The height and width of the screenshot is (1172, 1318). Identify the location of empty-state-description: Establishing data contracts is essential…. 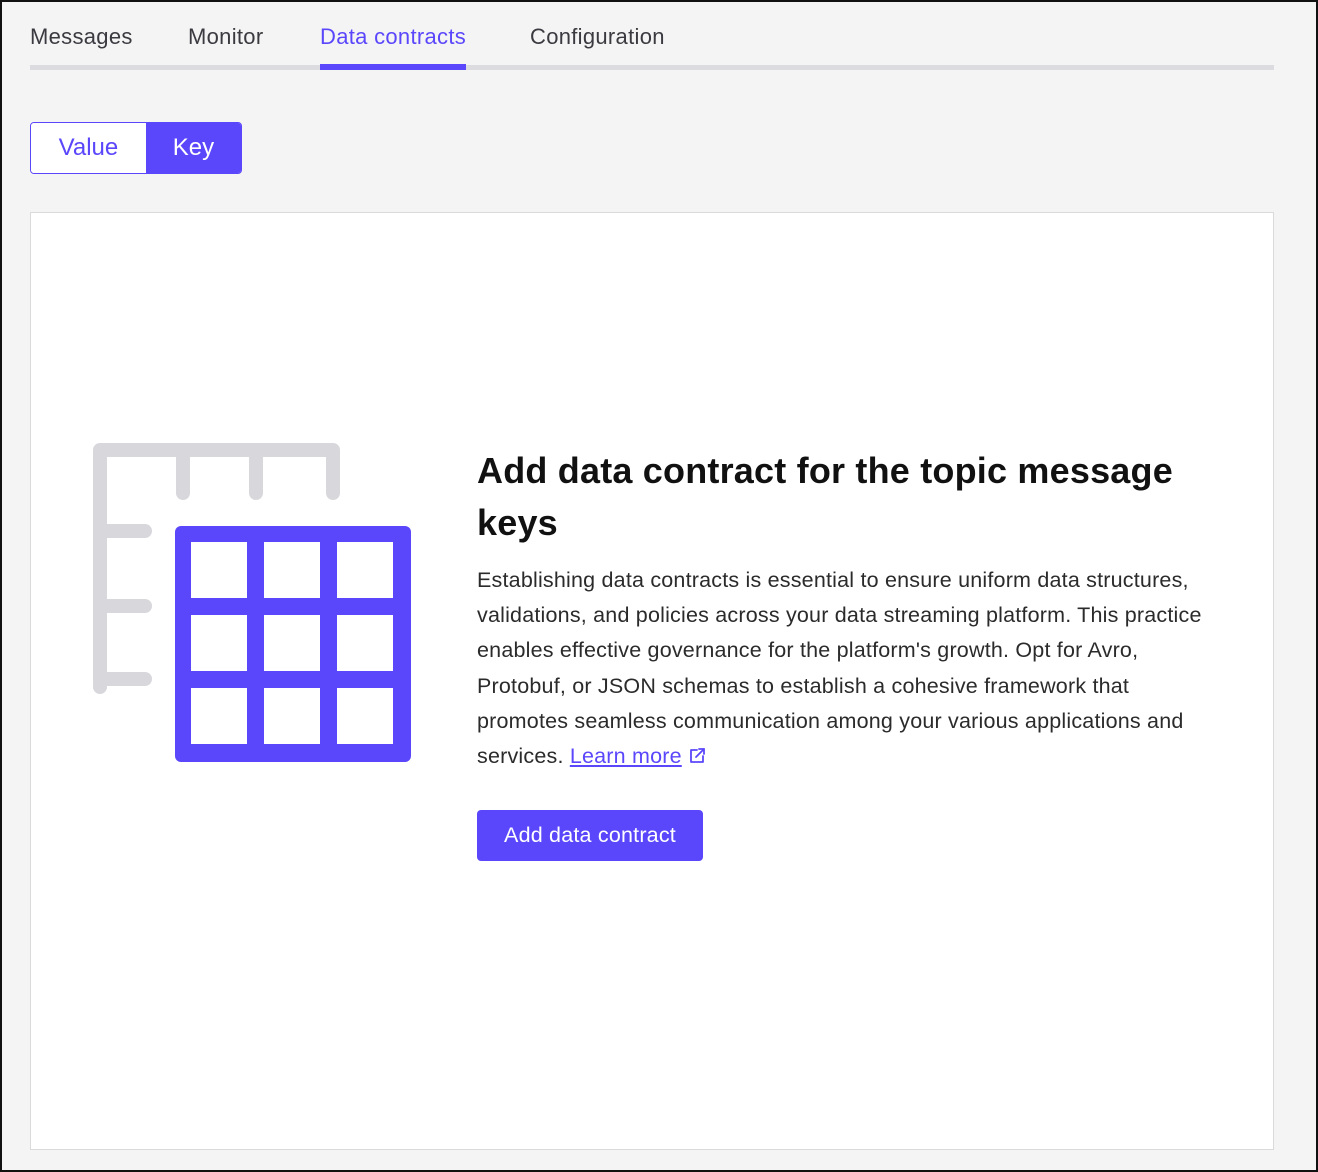
(847, 668).